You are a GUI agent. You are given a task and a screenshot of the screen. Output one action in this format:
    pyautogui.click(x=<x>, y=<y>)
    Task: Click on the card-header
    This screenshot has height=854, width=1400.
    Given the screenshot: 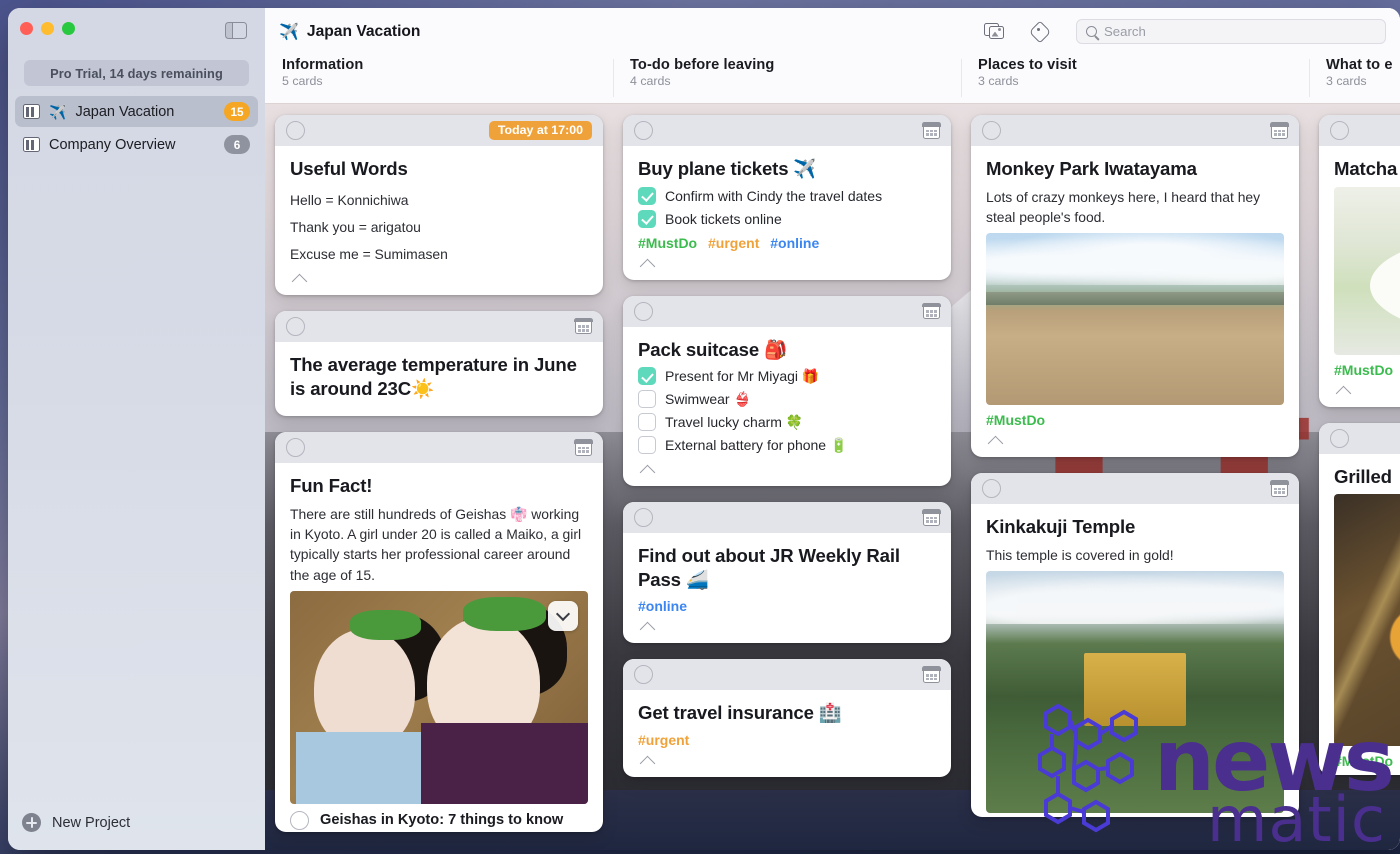 What is the action you would take?
    pyautogui.click(x=1359, y=438)
    